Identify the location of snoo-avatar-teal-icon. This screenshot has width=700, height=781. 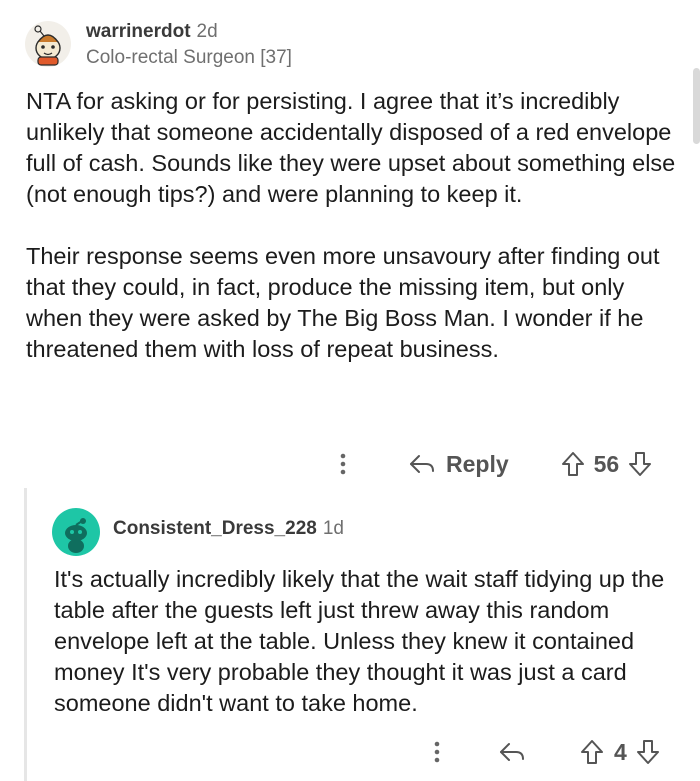
(76, 532).